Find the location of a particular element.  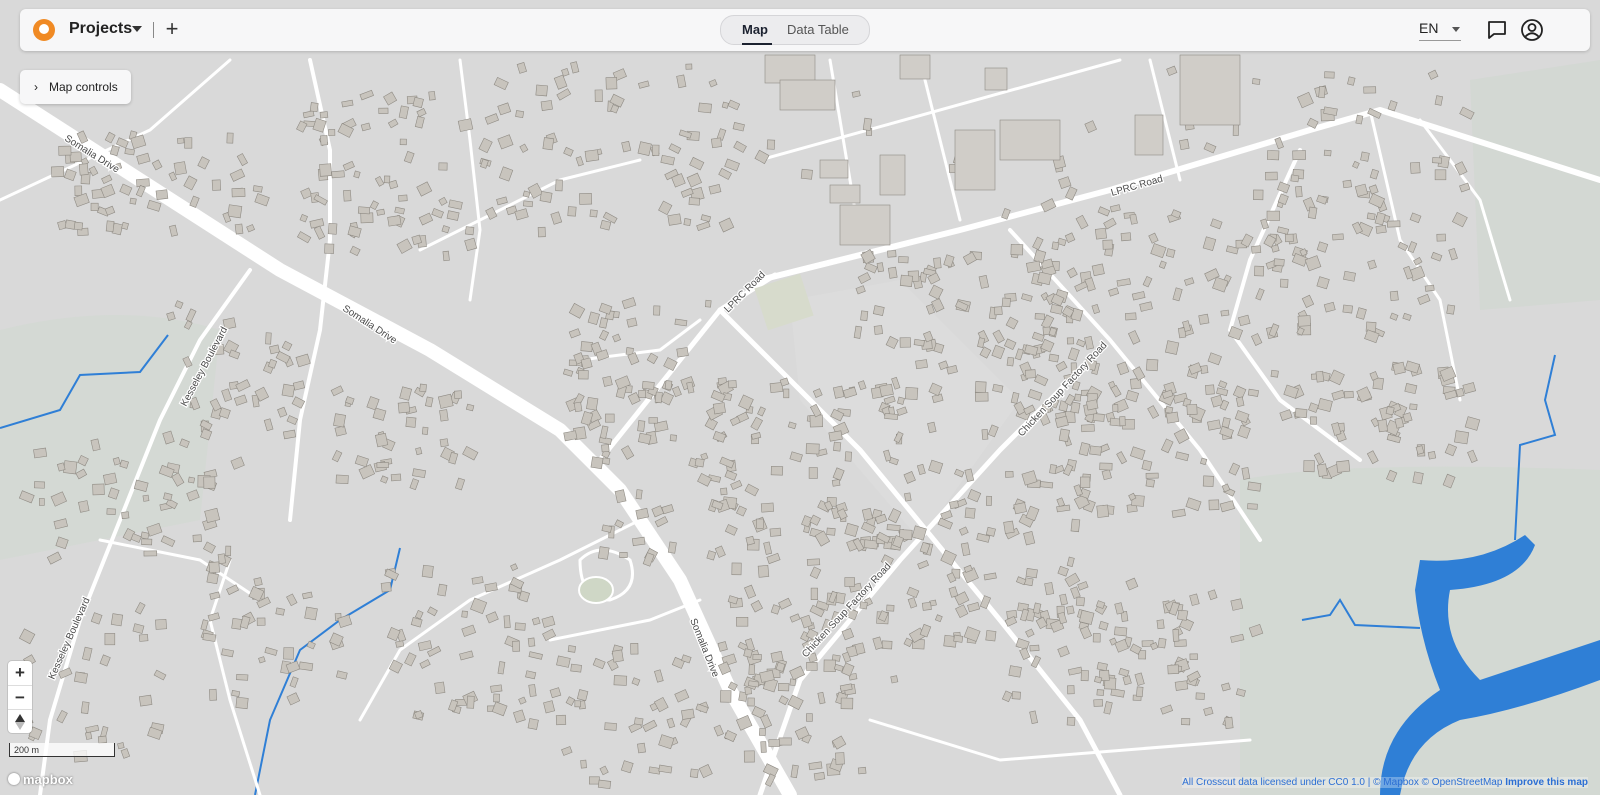

map-controls-label: Map controls is located at coordinates (83, 87).